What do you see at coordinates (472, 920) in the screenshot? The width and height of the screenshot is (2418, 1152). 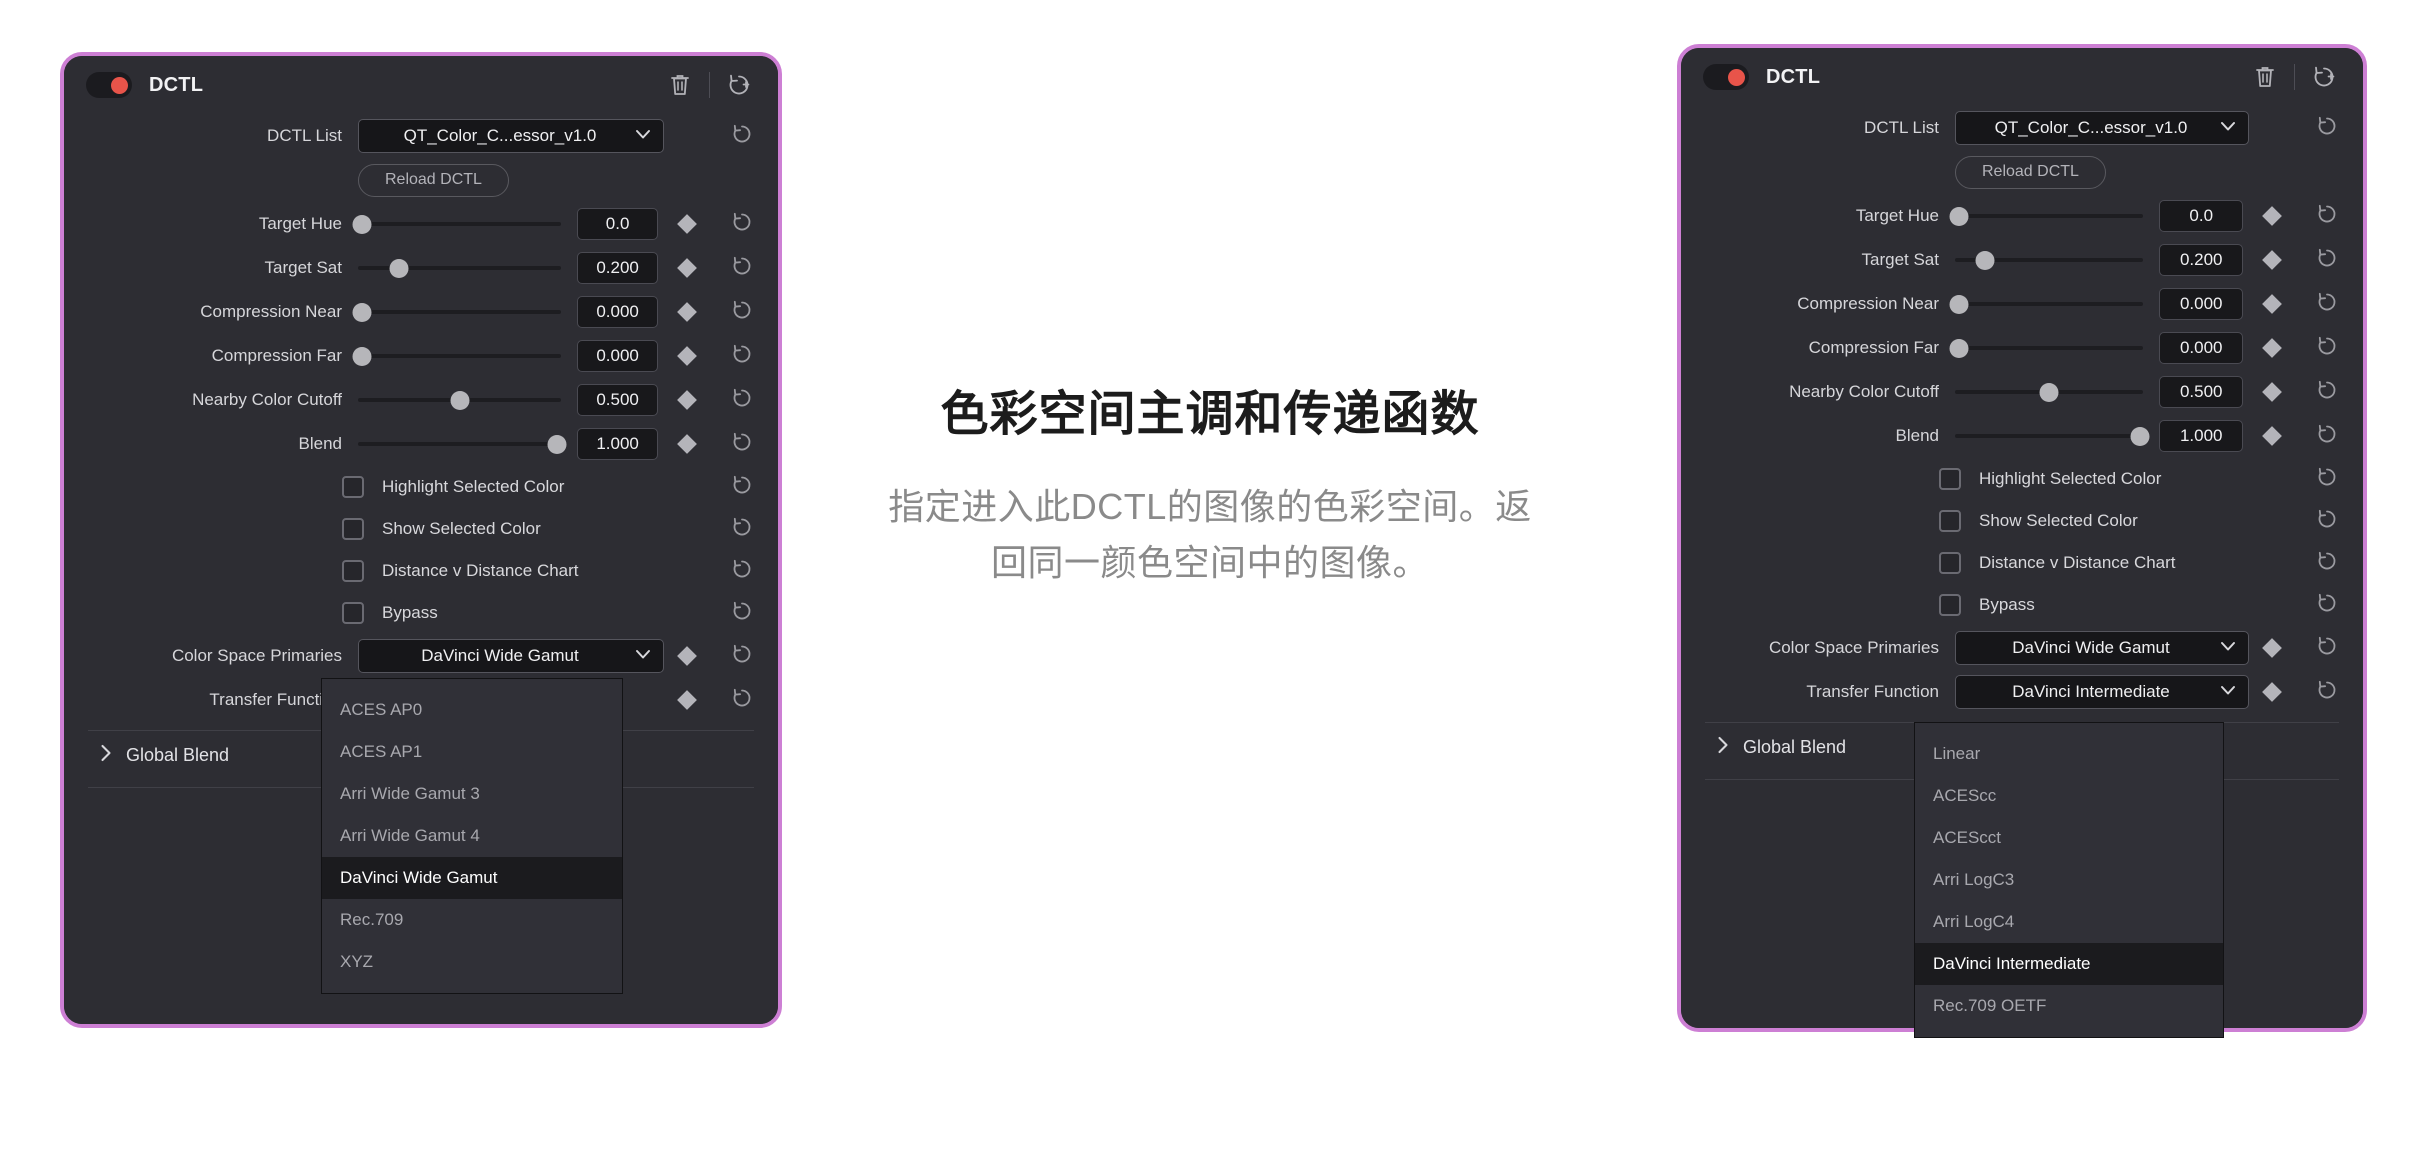 I see `menu-item: Rec.709` at bounding box center [472, 920].